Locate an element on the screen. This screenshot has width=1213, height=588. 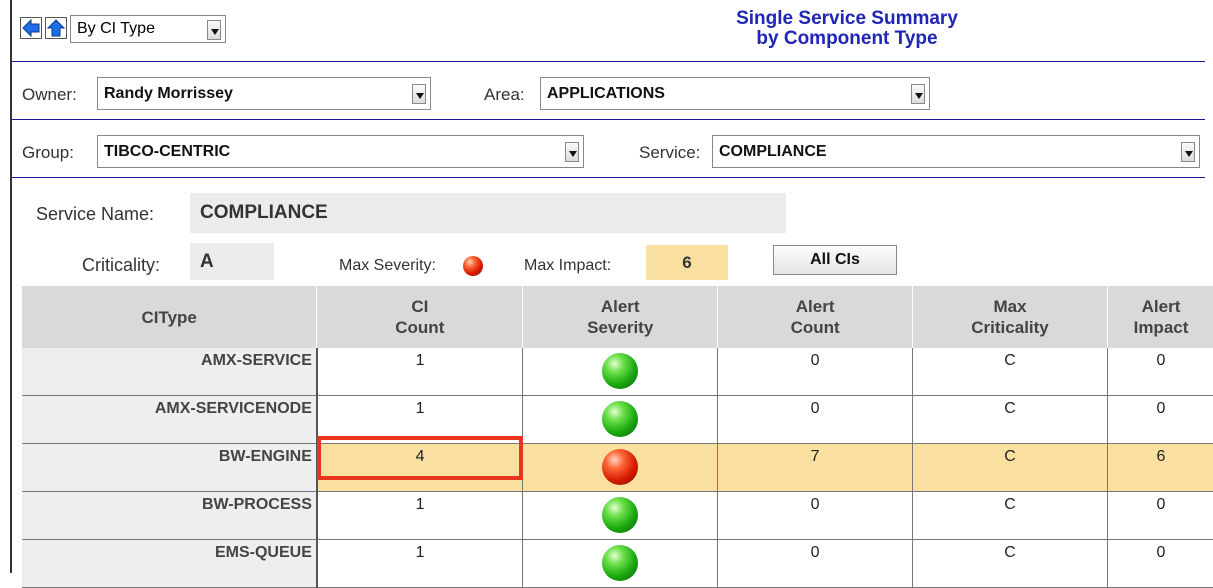
max-impact-field: 6 is located at coordinates (687, 262).